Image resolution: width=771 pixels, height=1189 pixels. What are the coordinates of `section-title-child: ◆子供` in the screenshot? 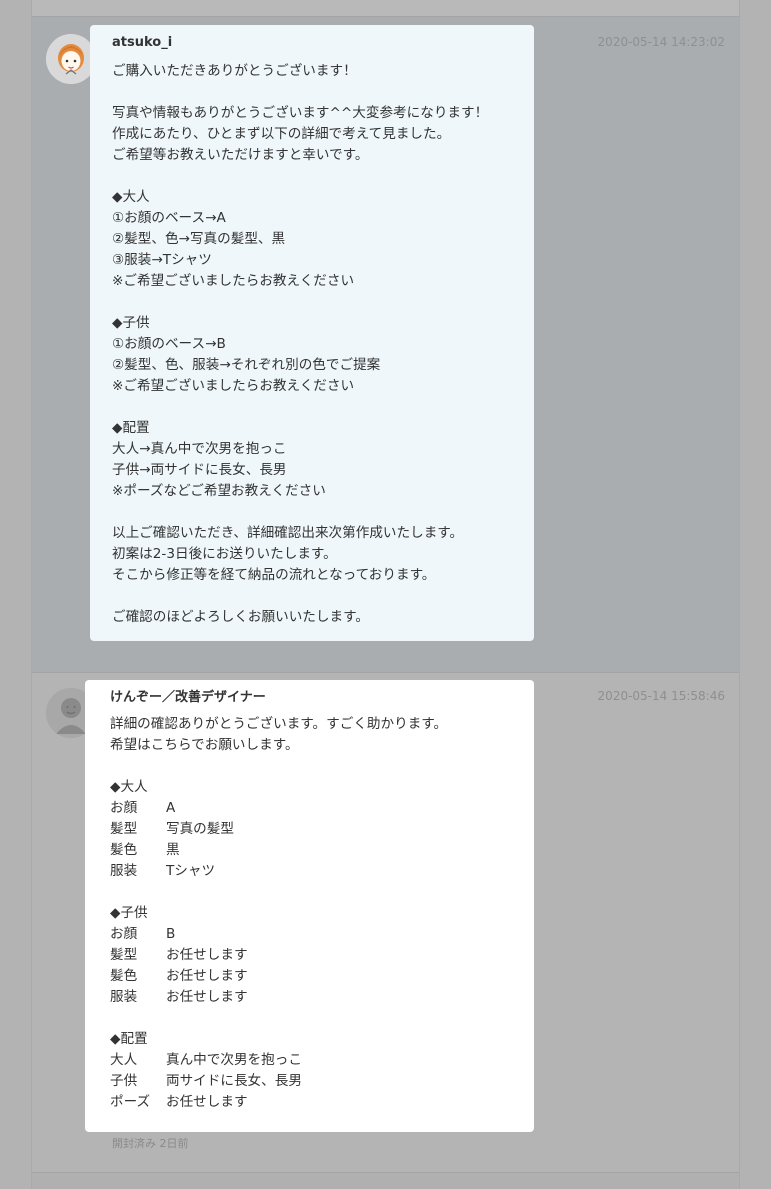 It's located at (129, 913).